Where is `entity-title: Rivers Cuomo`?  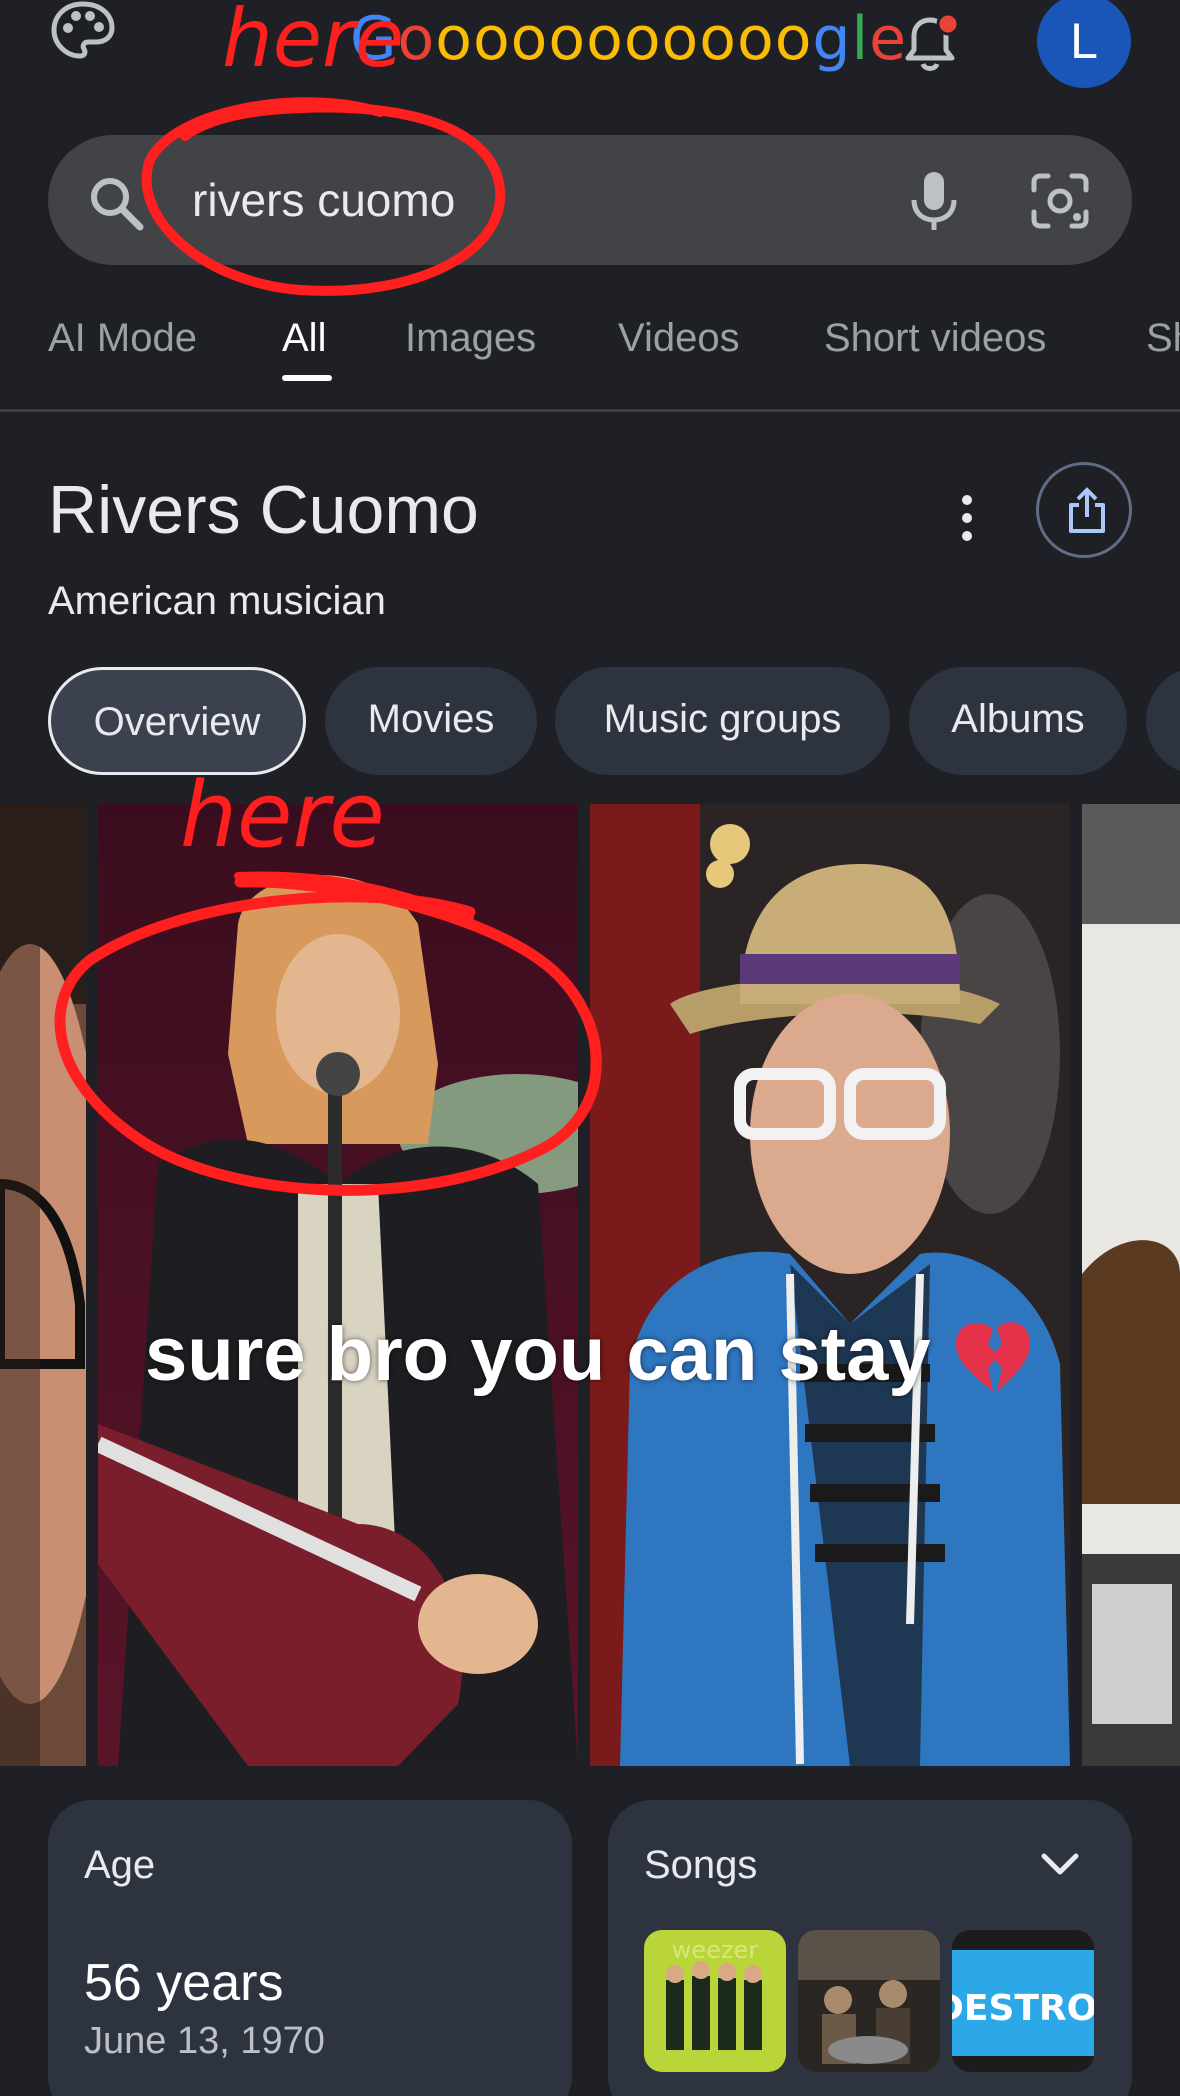
entity-title: Rivers Cuomo is located at coordinates (263, 510).